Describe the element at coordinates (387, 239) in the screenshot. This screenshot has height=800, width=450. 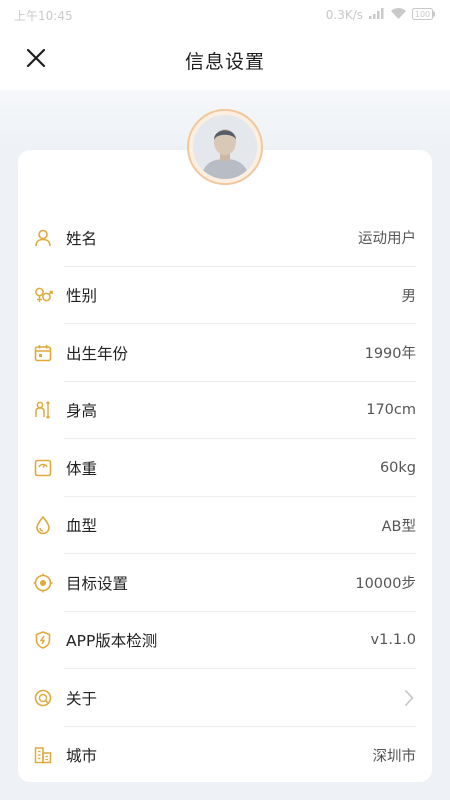
I see `row-value: 运动用户` at that location.